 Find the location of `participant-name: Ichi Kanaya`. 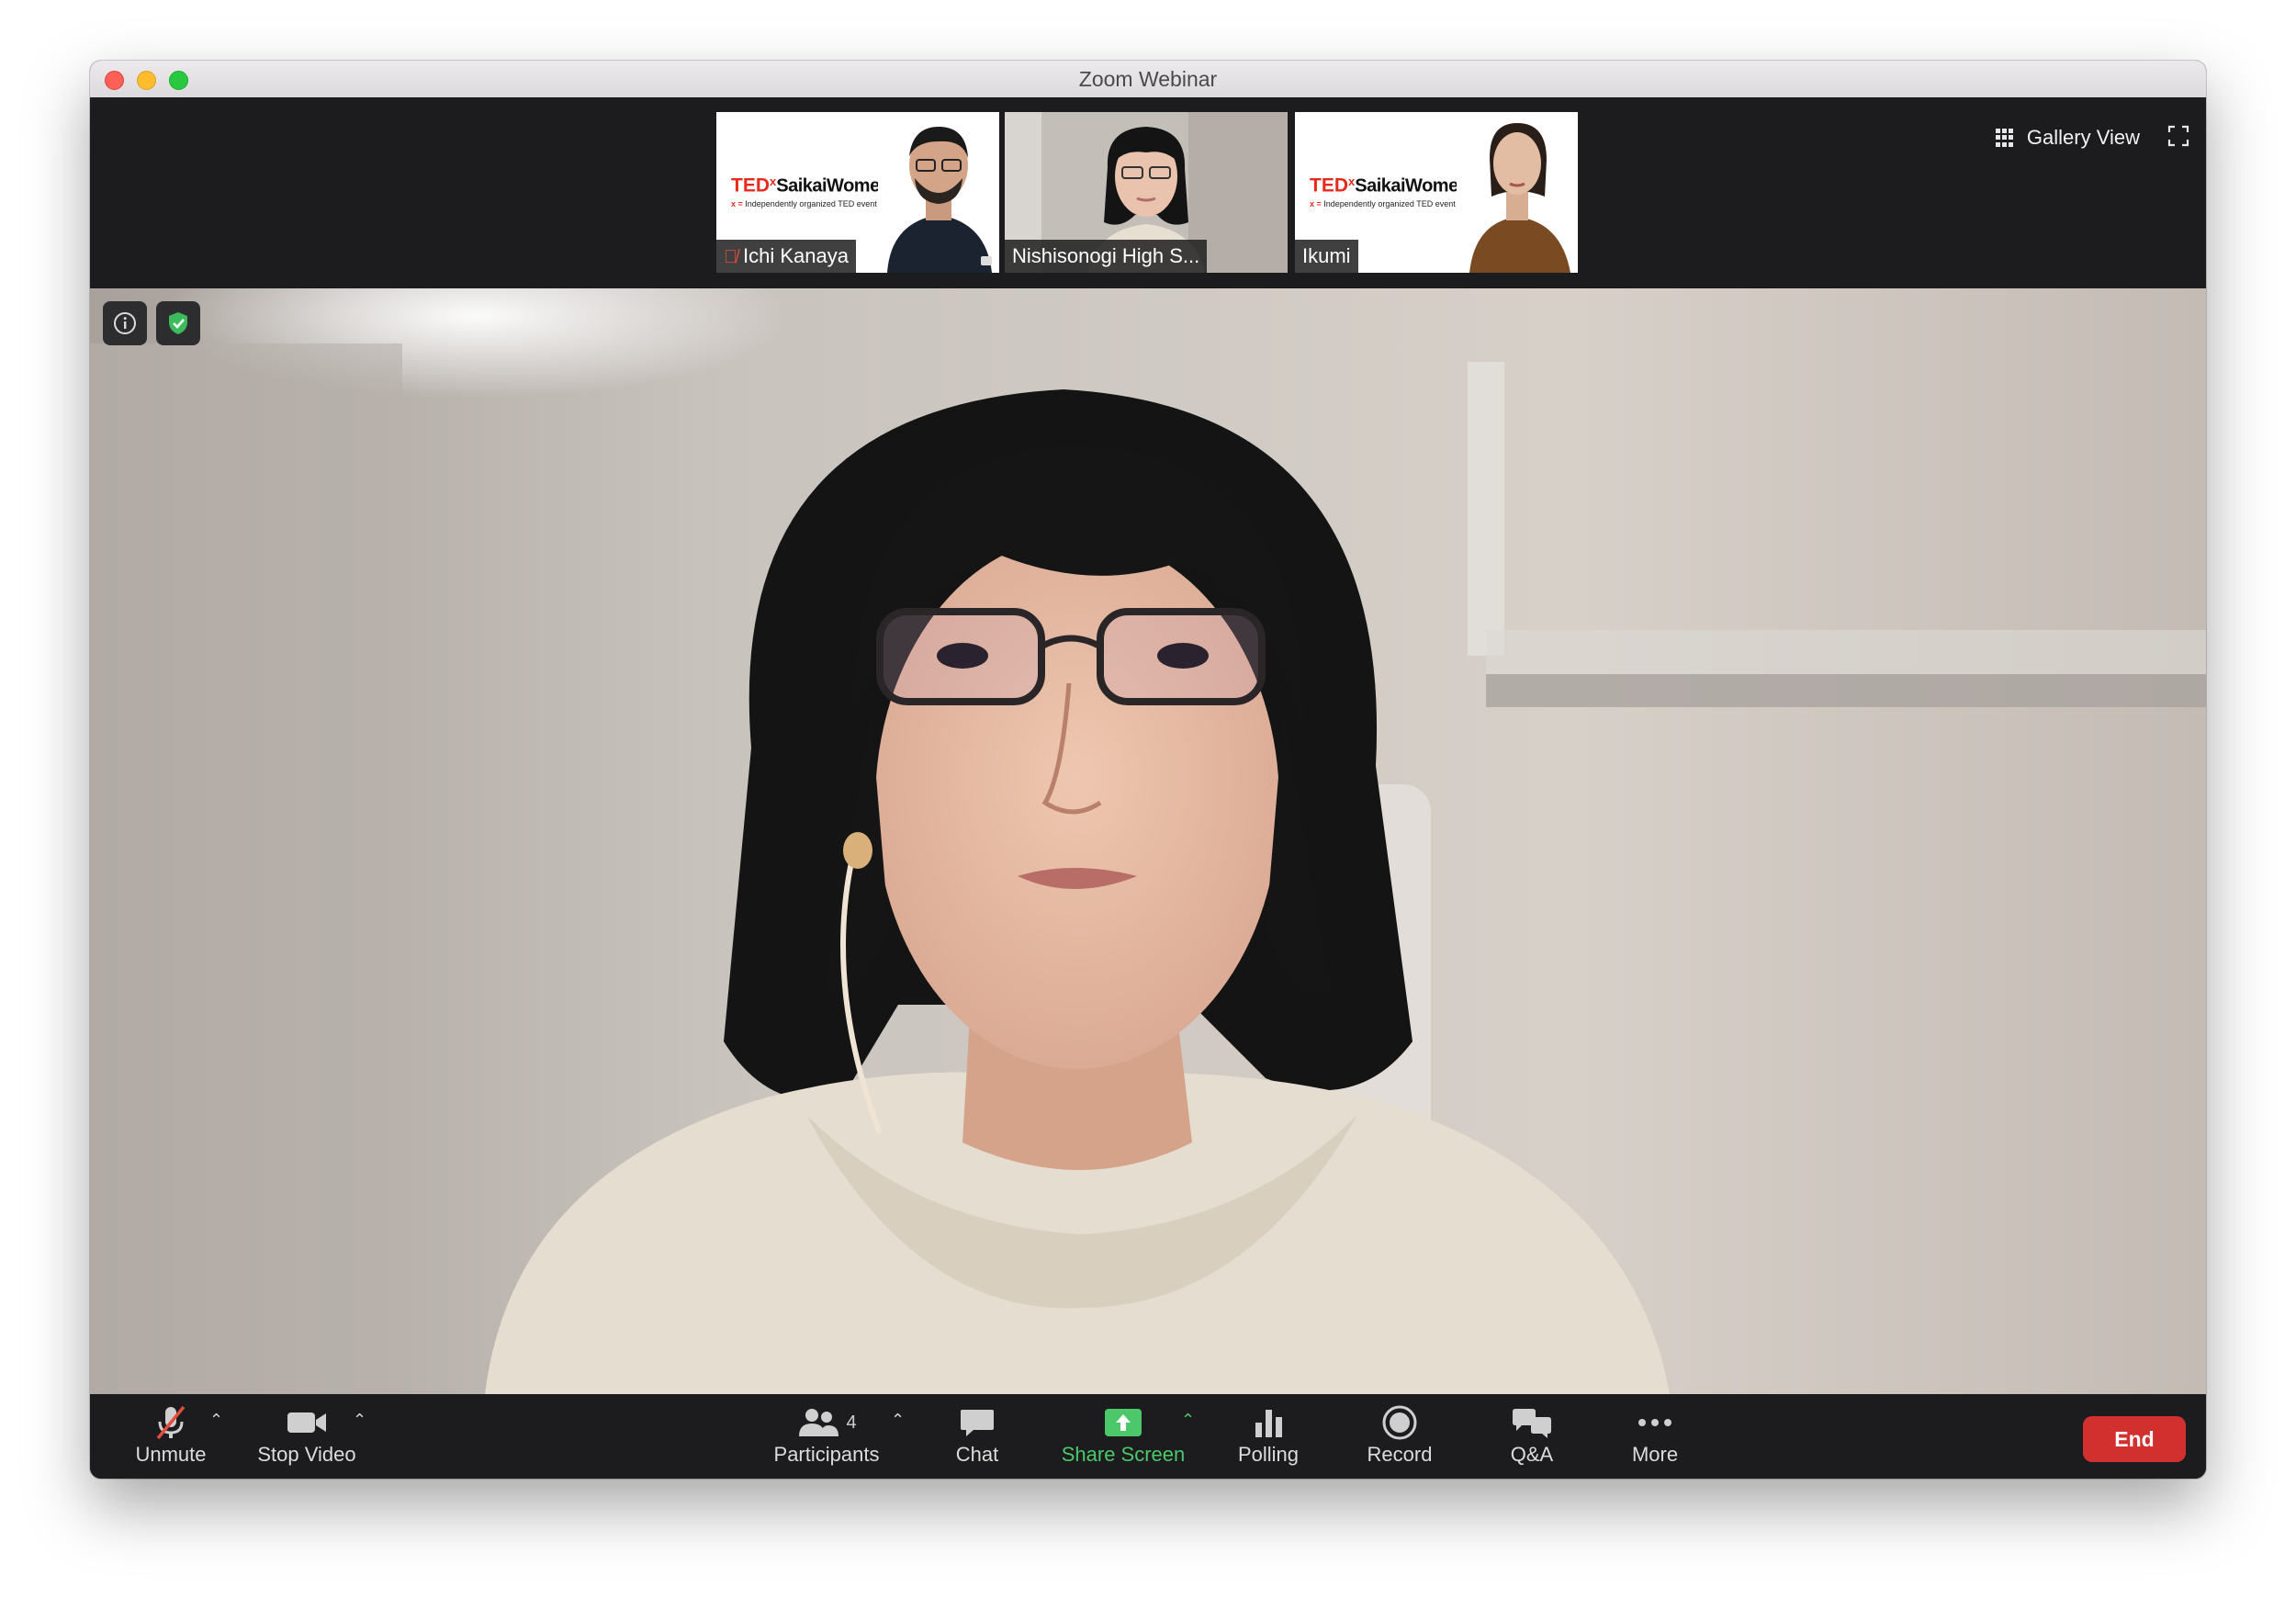

participant-name: Ichi Kanaya is located at coordinates (796, 255).